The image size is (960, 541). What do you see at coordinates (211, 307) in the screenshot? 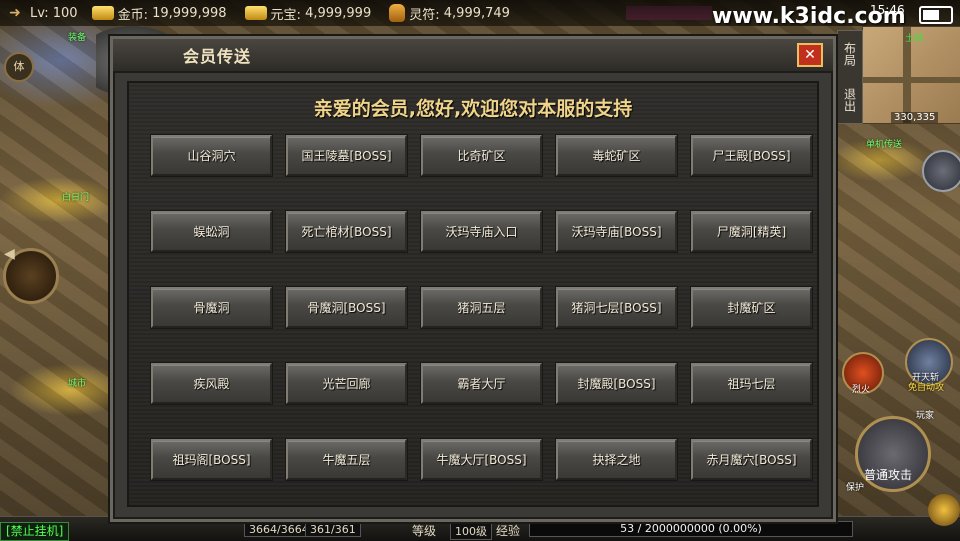
I see `teleport-button: 骨魔洞` at bounding box center [211, 307].